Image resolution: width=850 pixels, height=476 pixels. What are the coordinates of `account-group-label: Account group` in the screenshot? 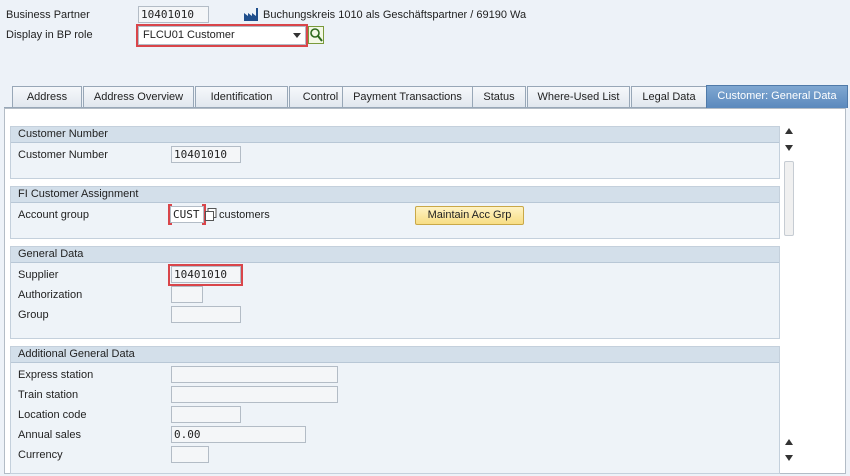 It's located at (53, 215).